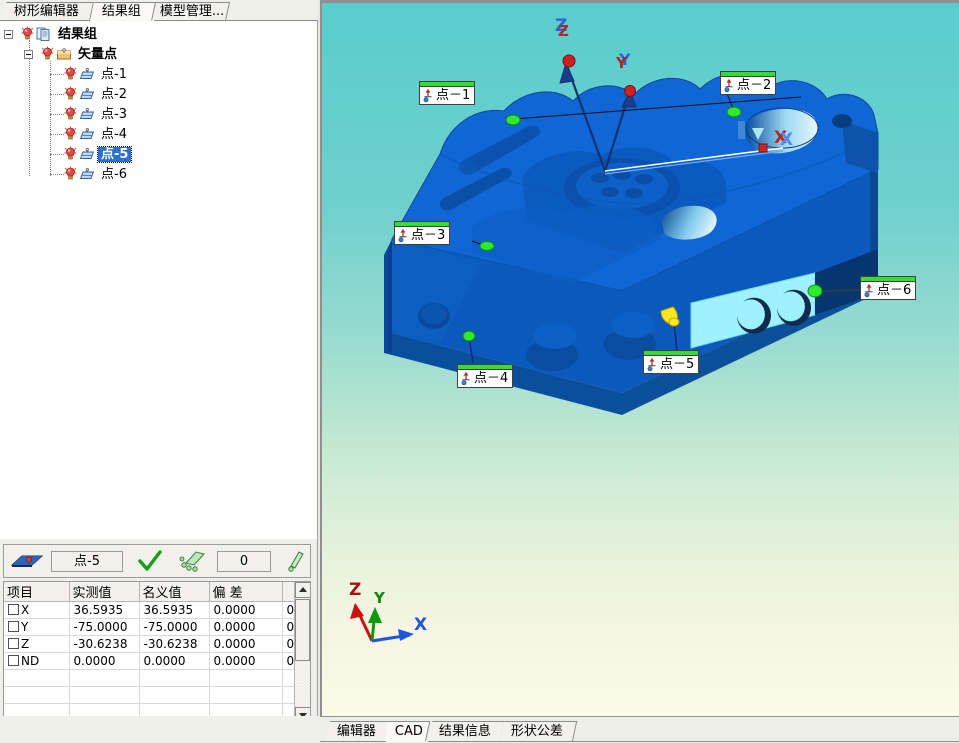  What do you see at coordinates (246, 592) in the screenshot?
I see `column-header-deviation: 偏 差` at bounding box center [246, 592].